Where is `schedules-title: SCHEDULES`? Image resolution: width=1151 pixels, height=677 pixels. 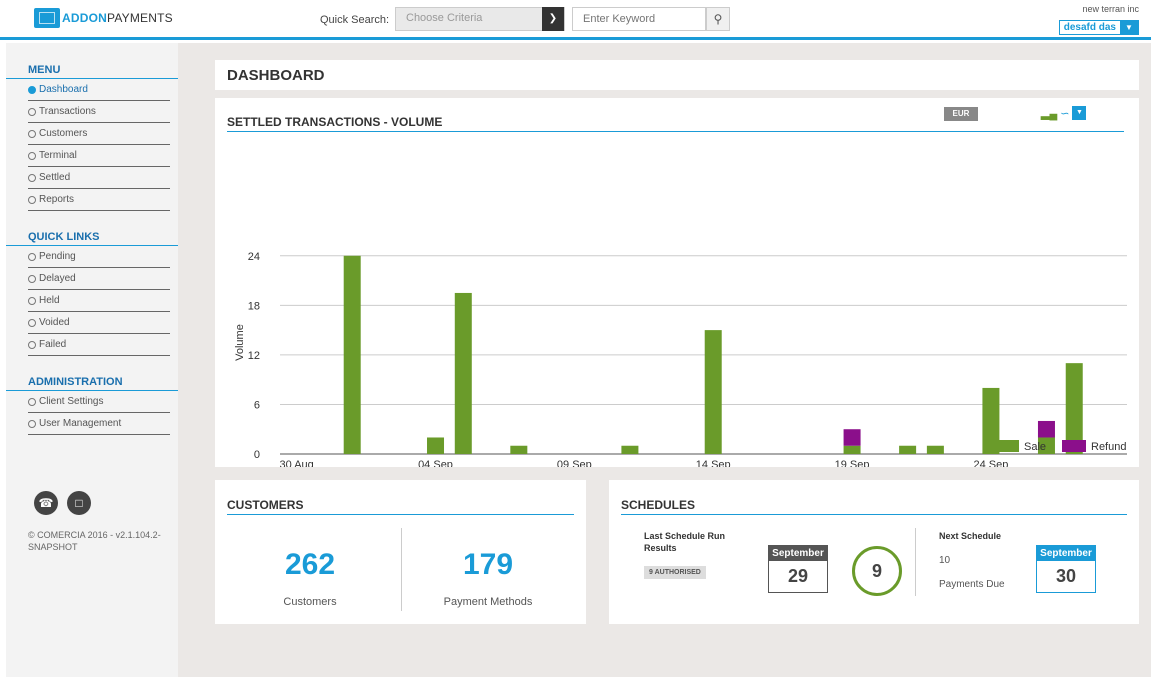 schedules-title: SCHEDULES is located at coordinates (874, 506).